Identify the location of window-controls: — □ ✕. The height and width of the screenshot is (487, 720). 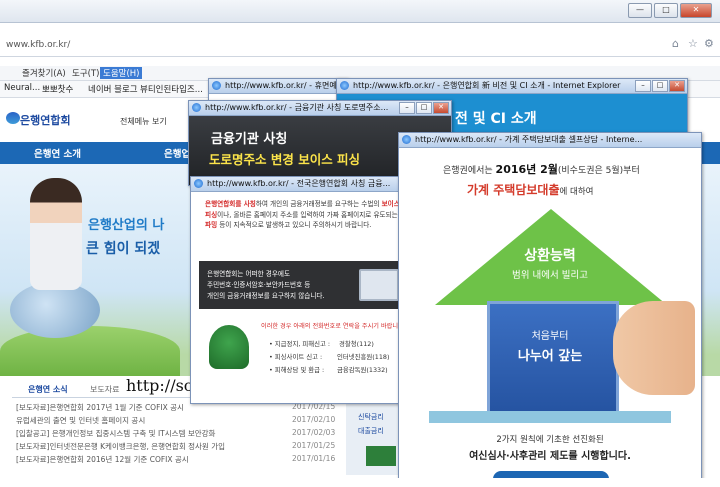
(670, 10).